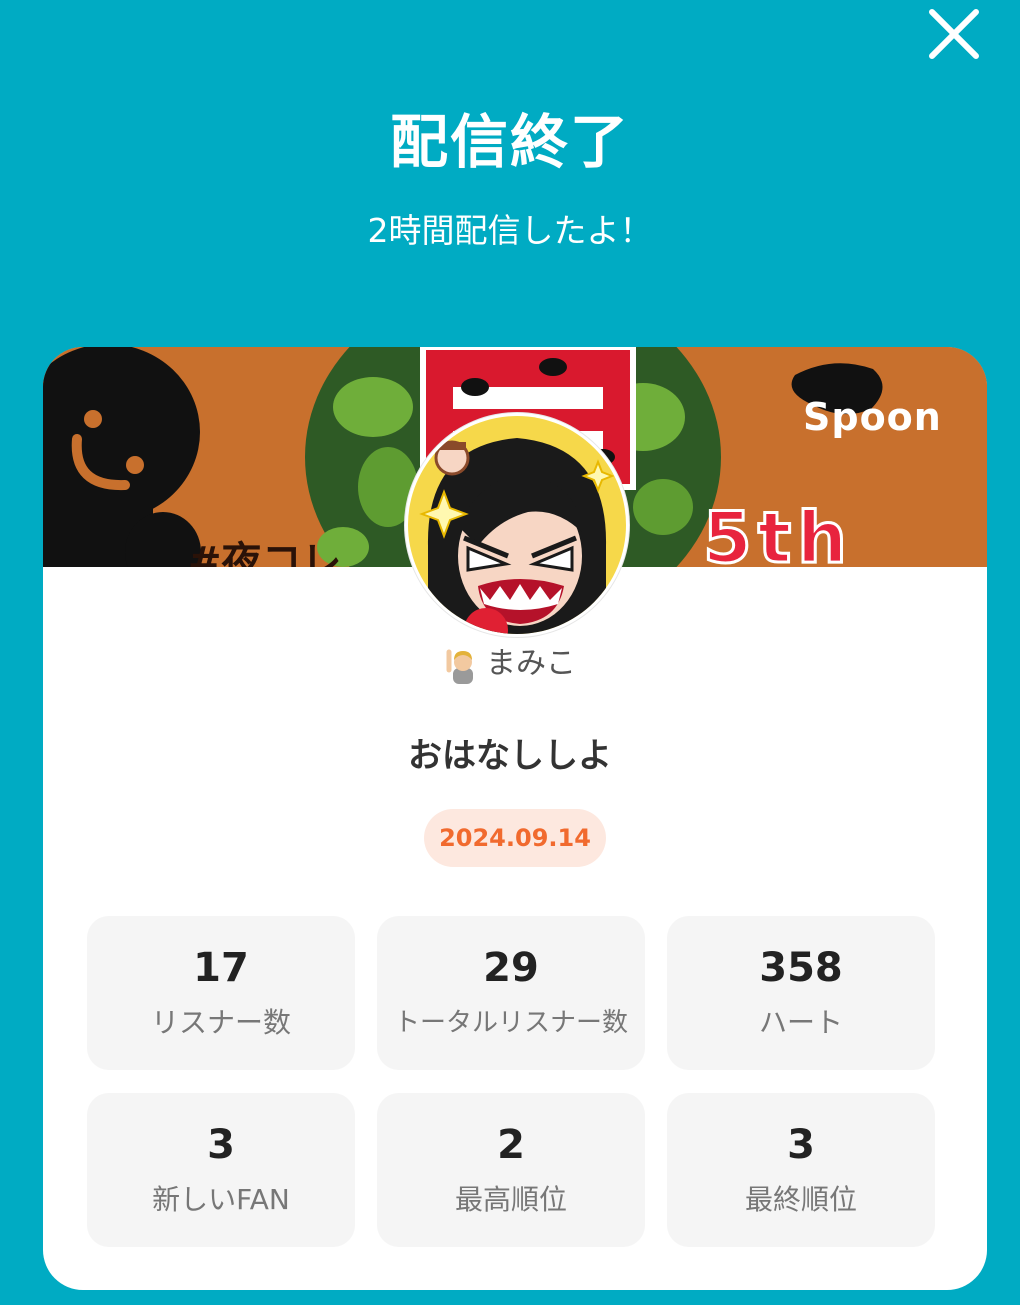 Image resolution: width=1020 pixels, height=1305 pixels. I want to click on cover-hashtag: #夜コレ, so click(265, 553).